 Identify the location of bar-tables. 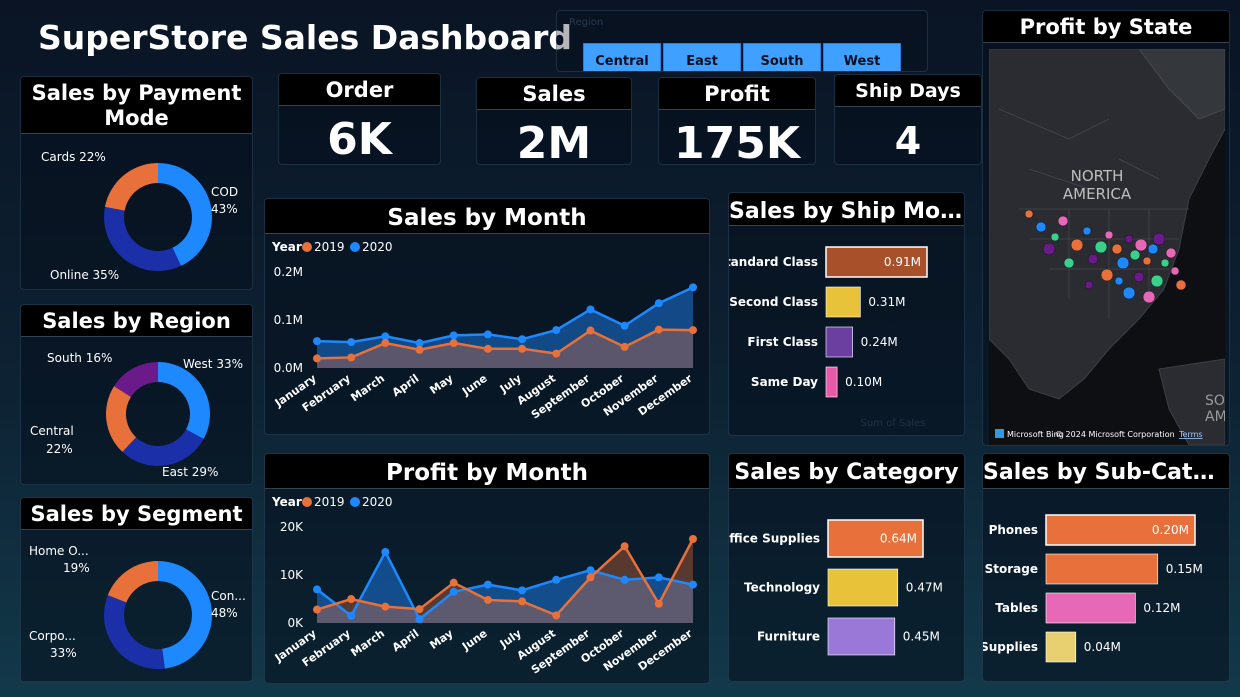
(1090, 608).